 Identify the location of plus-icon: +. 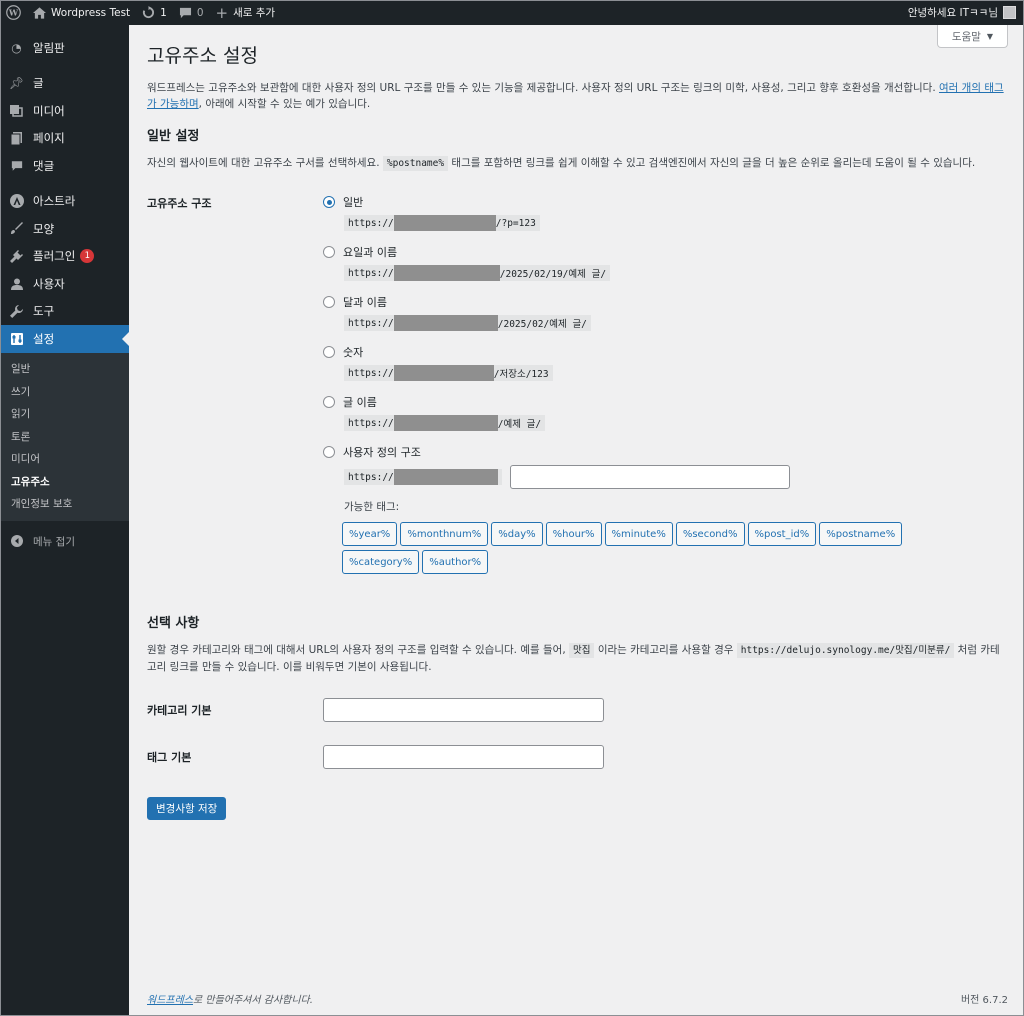
(222, 12).